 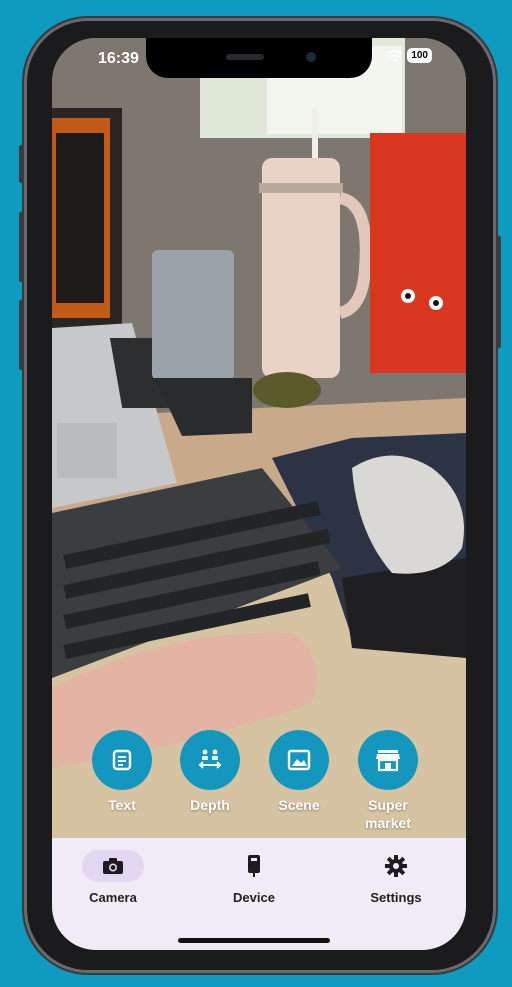 I want to click on document-icon, so click(x=122, y=760).